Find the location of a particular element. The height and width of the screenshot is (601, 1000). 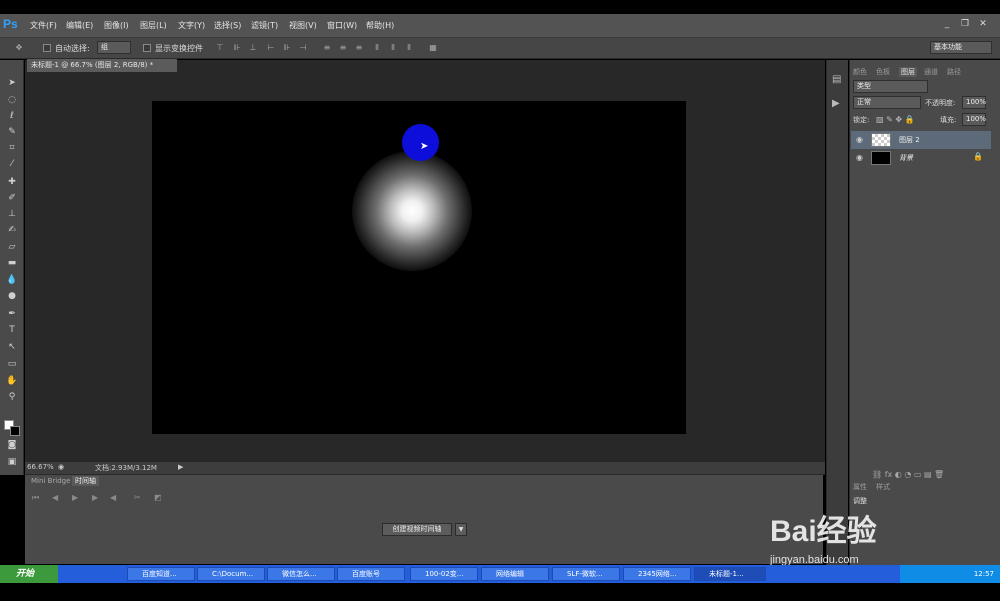

taskbar-item: 网络编辑 is located at coordinates (515, 574).